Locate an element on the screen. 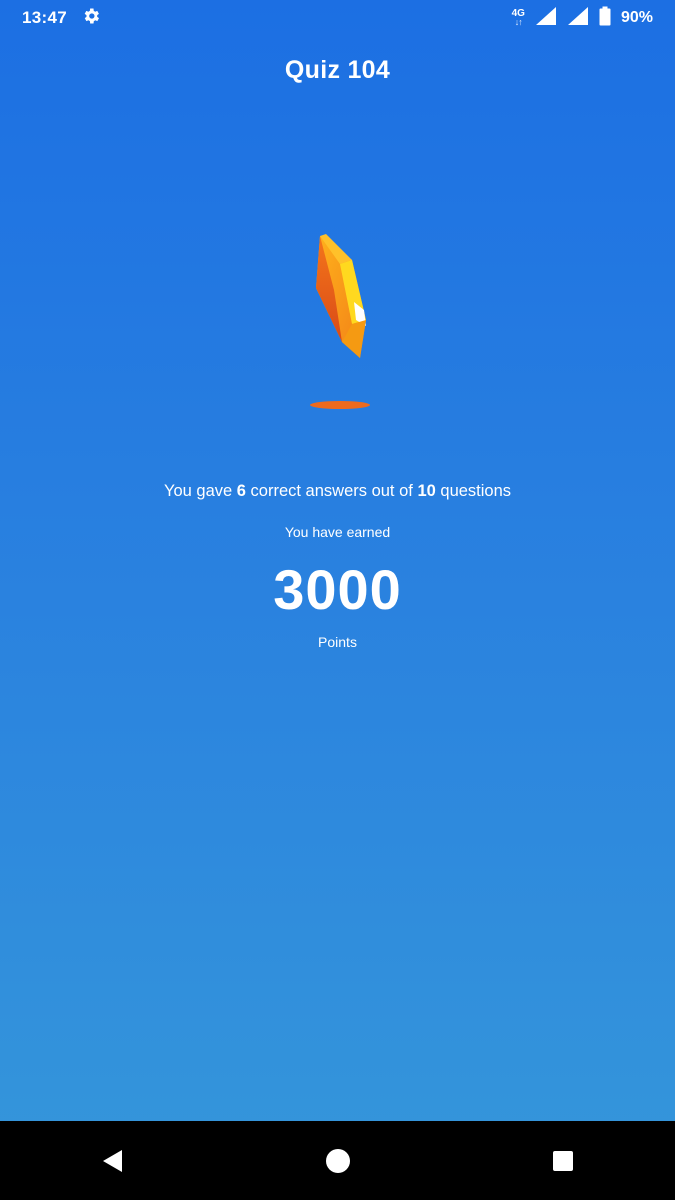  back-button is located at coordinates (113, 1161).